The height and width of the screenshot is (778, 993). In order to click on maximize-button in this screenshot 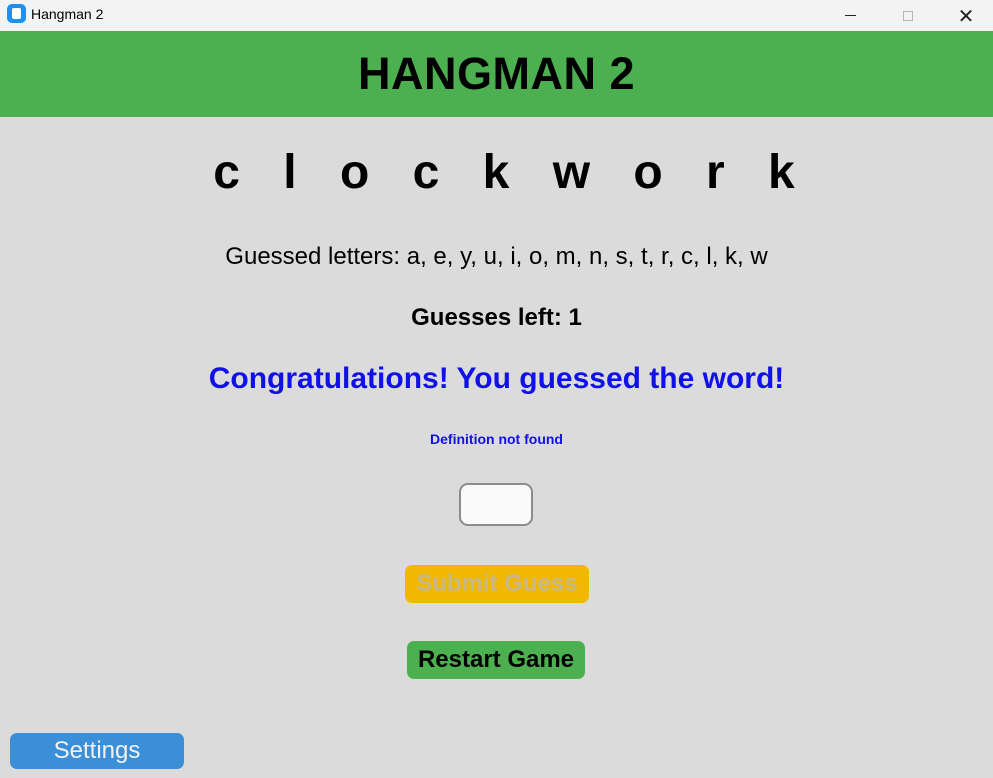, I will do `click(908, 15)`.